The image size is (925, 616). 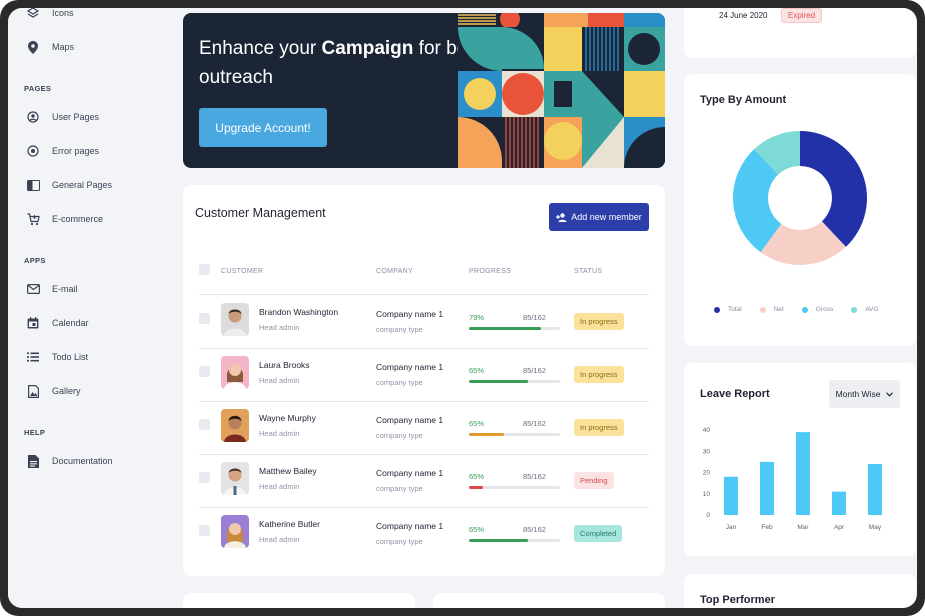 What do you see at coordinates (839, 503) in the screenshot?
I see `bar-apr` at bounding box center [839, 503].